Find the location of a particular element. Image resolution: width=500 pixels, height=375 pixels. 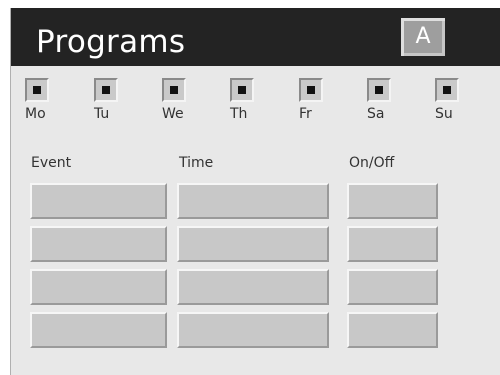

day-label: Tu is located at coordinates (102, 114).